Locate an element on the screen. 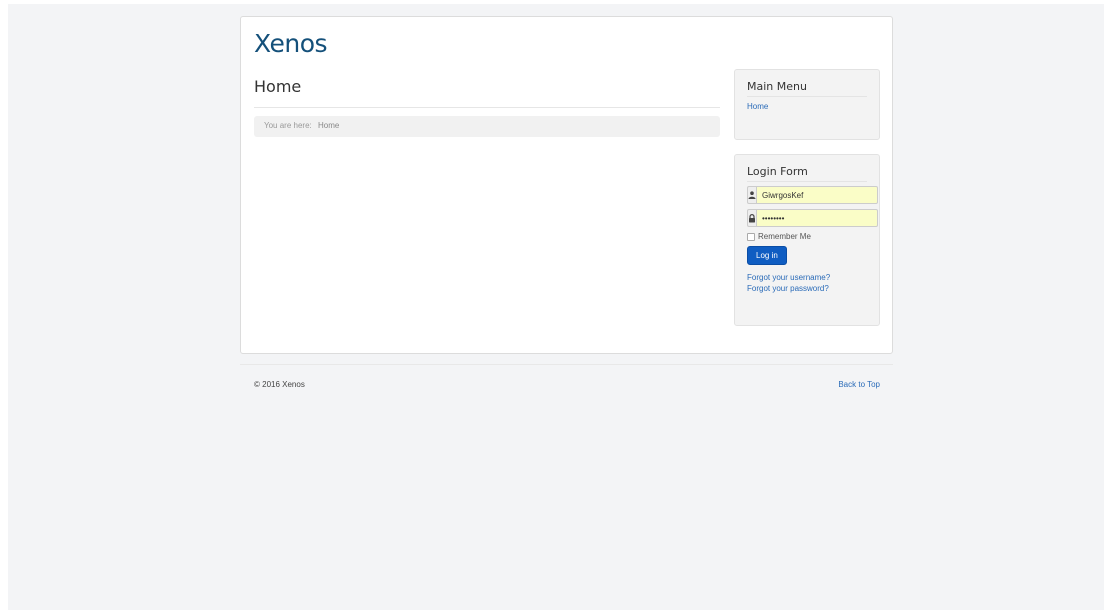 This screenshot has width=1110, height=610. forgot-username-link: Forgot your username? is located at coordinates (807, 277).